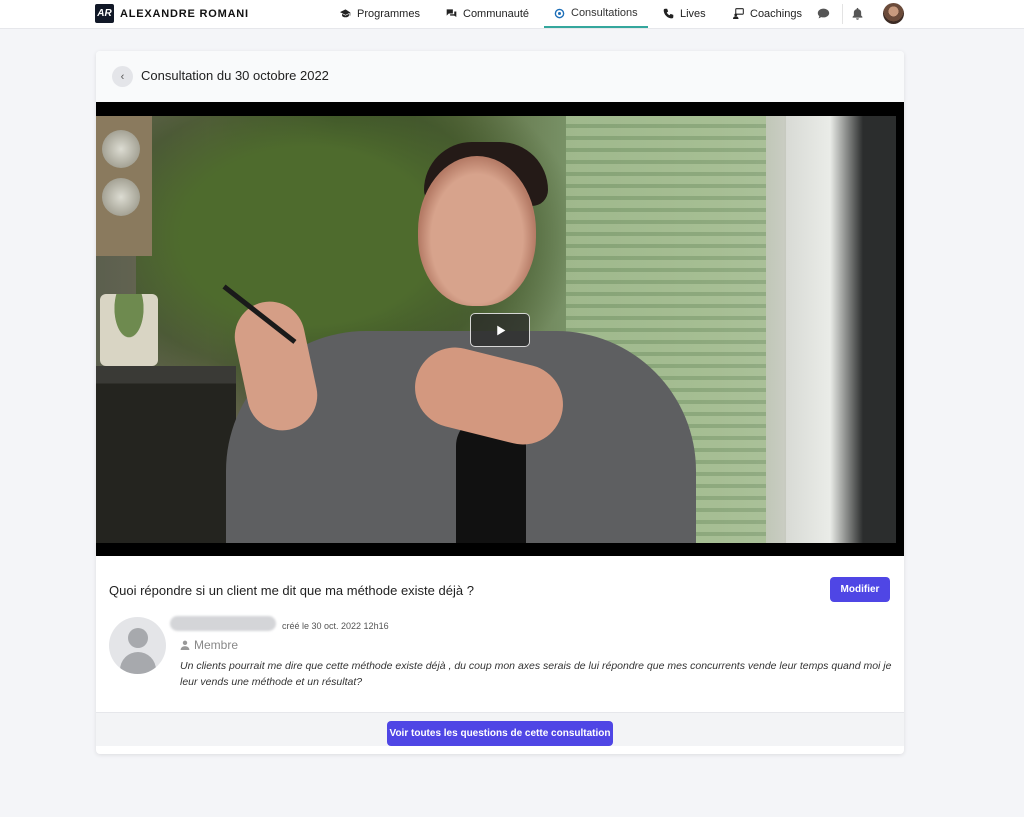 This screenshot has width=1024, height=817. I want to click on nav-communaute: Communauté, so click(487, 13).